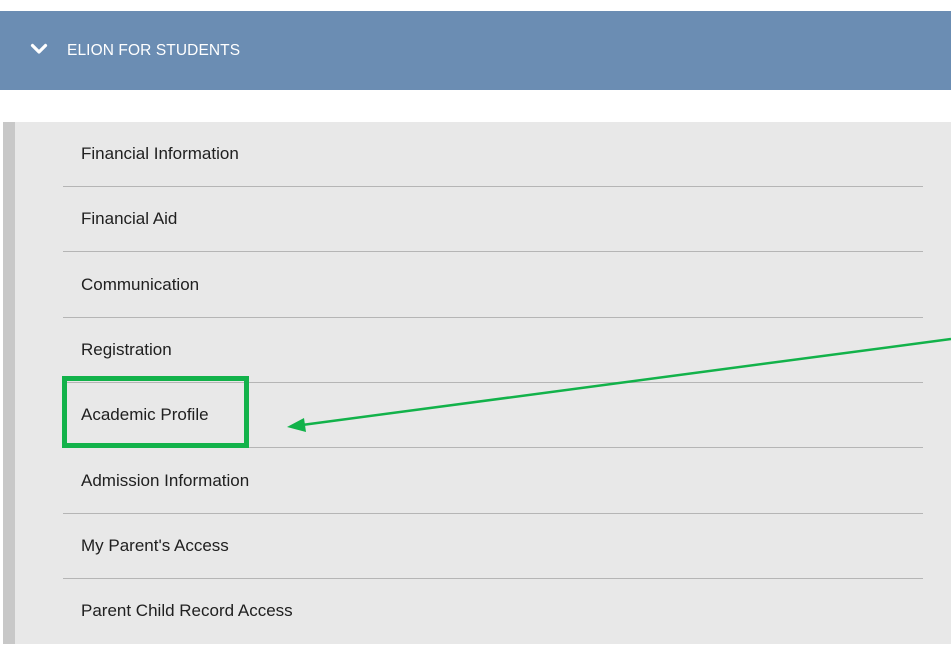 The image size is (951, 652). Describe the element at coordinates (145, 414) in the screenshot. I see `menu-item-label: Academic Profile` at that location.